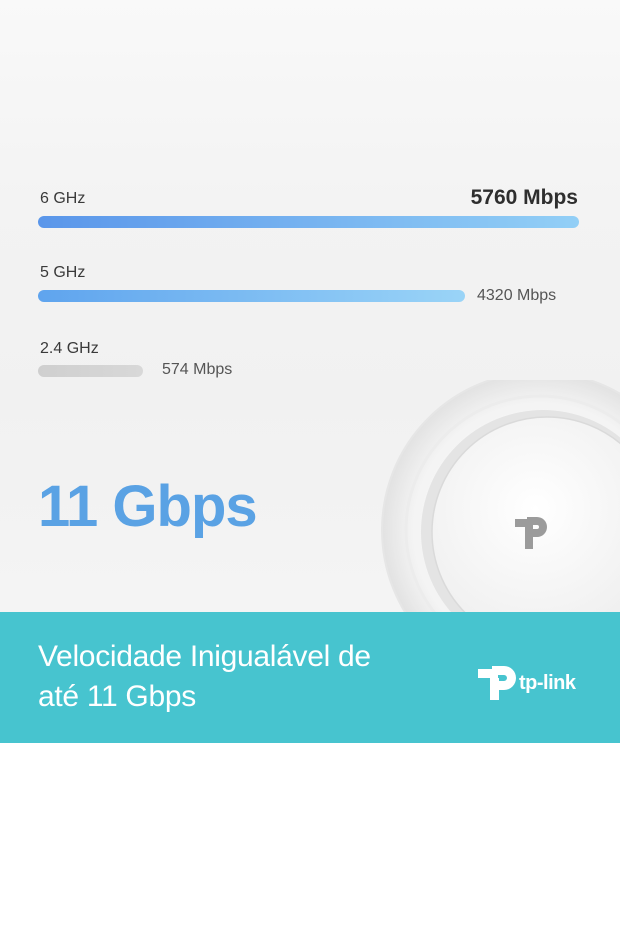  Describe the element at coordinates (547, 683) in the screenshot. I see `brand-name: tp-link` at that location.